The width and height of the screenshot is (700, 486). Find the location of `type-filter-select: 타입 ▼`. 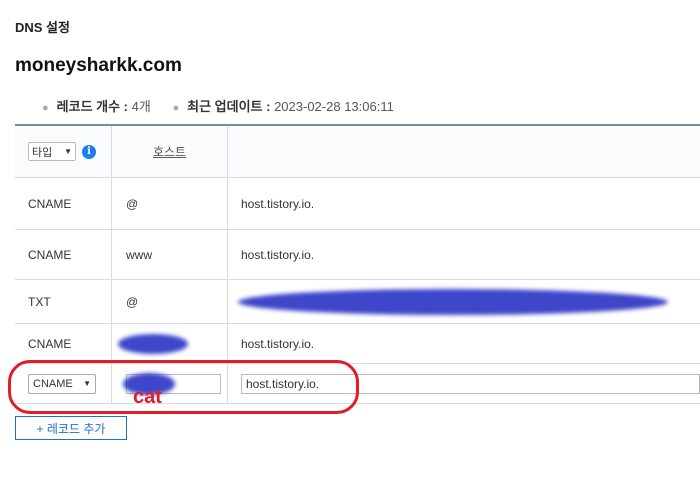

type-filter-select: 타입 ▼ is located at coordinates (52, 151).